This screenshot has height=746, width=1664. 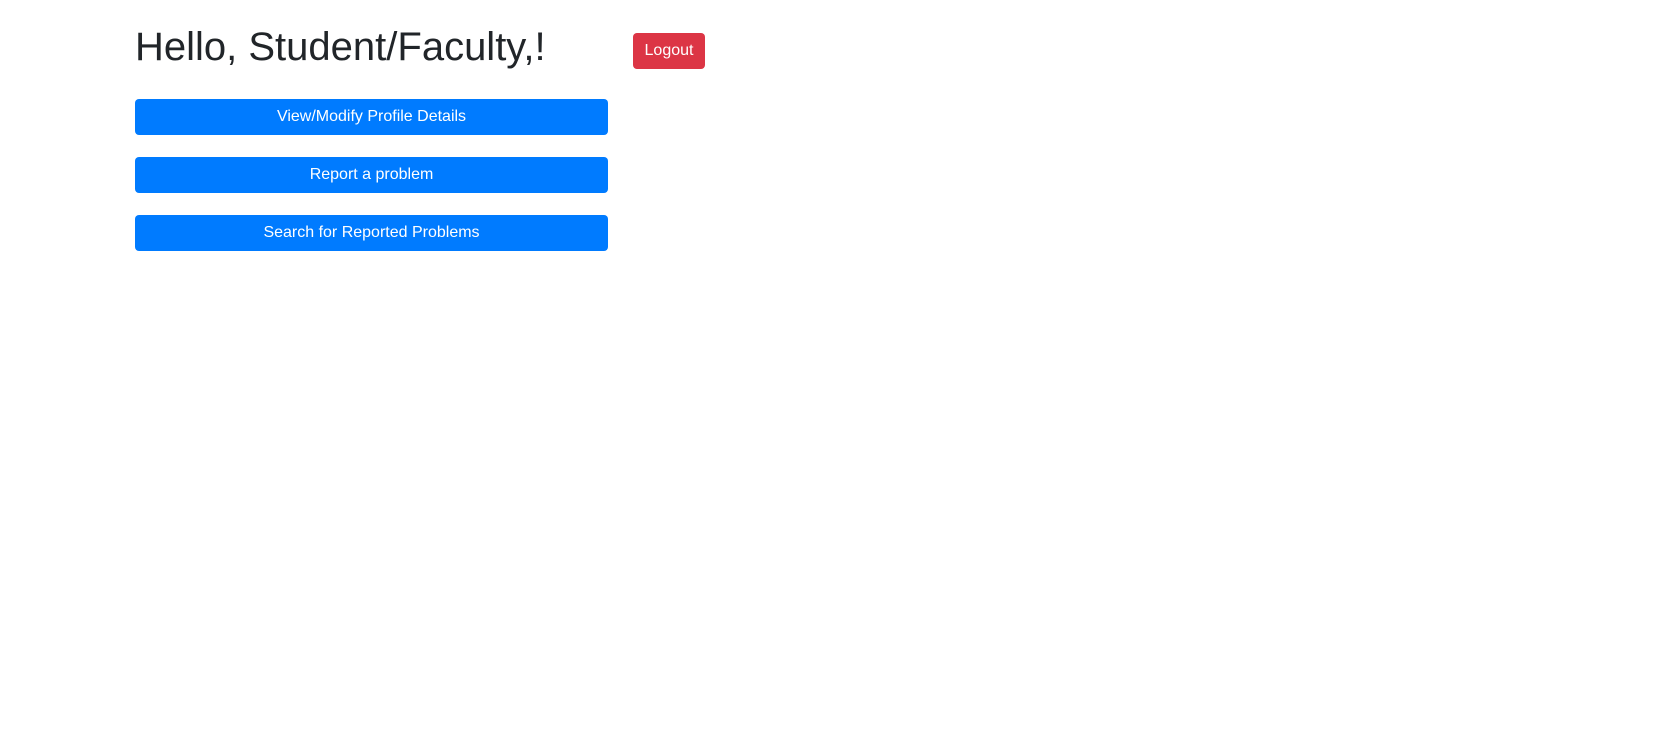 I want to click on report-problem-button: Report a problem, so click(x=371, y=175).